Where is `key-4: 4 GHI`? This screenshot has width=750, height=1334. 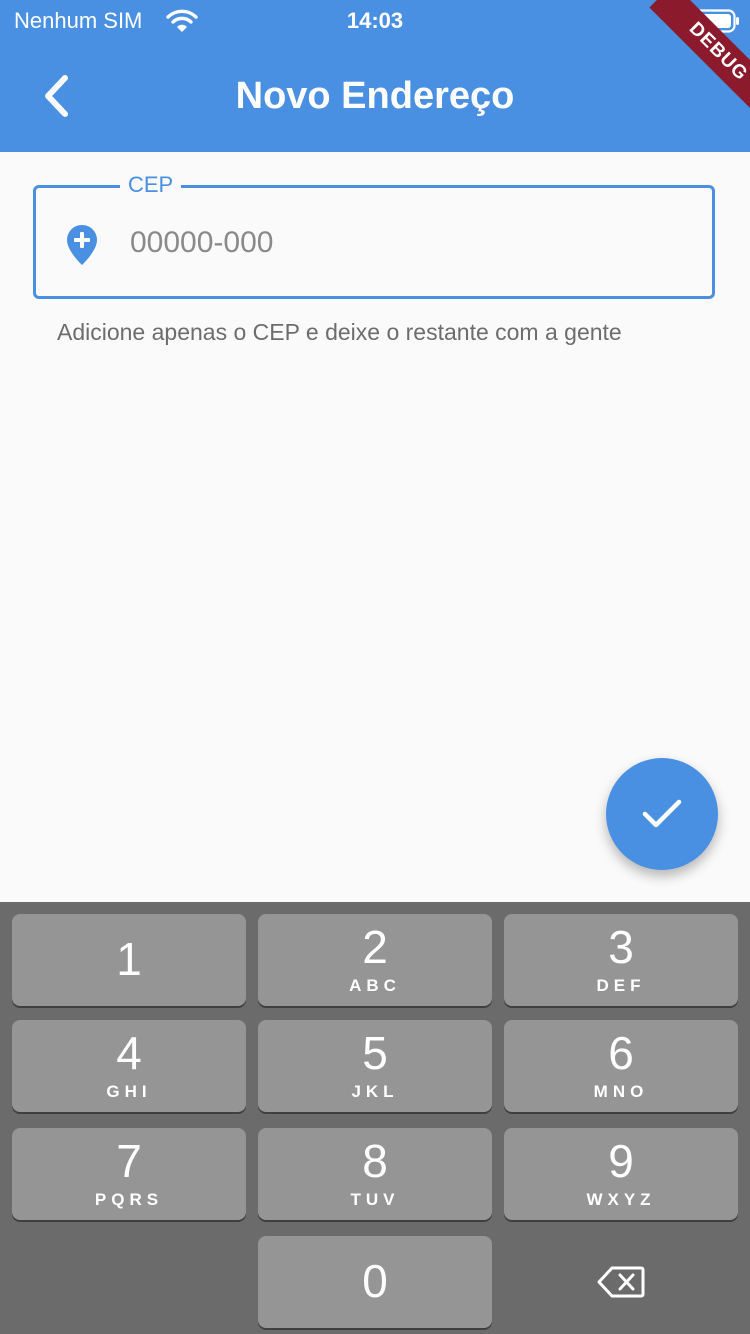 key-4: 4 GHI is located at coordinates (129, 1066).